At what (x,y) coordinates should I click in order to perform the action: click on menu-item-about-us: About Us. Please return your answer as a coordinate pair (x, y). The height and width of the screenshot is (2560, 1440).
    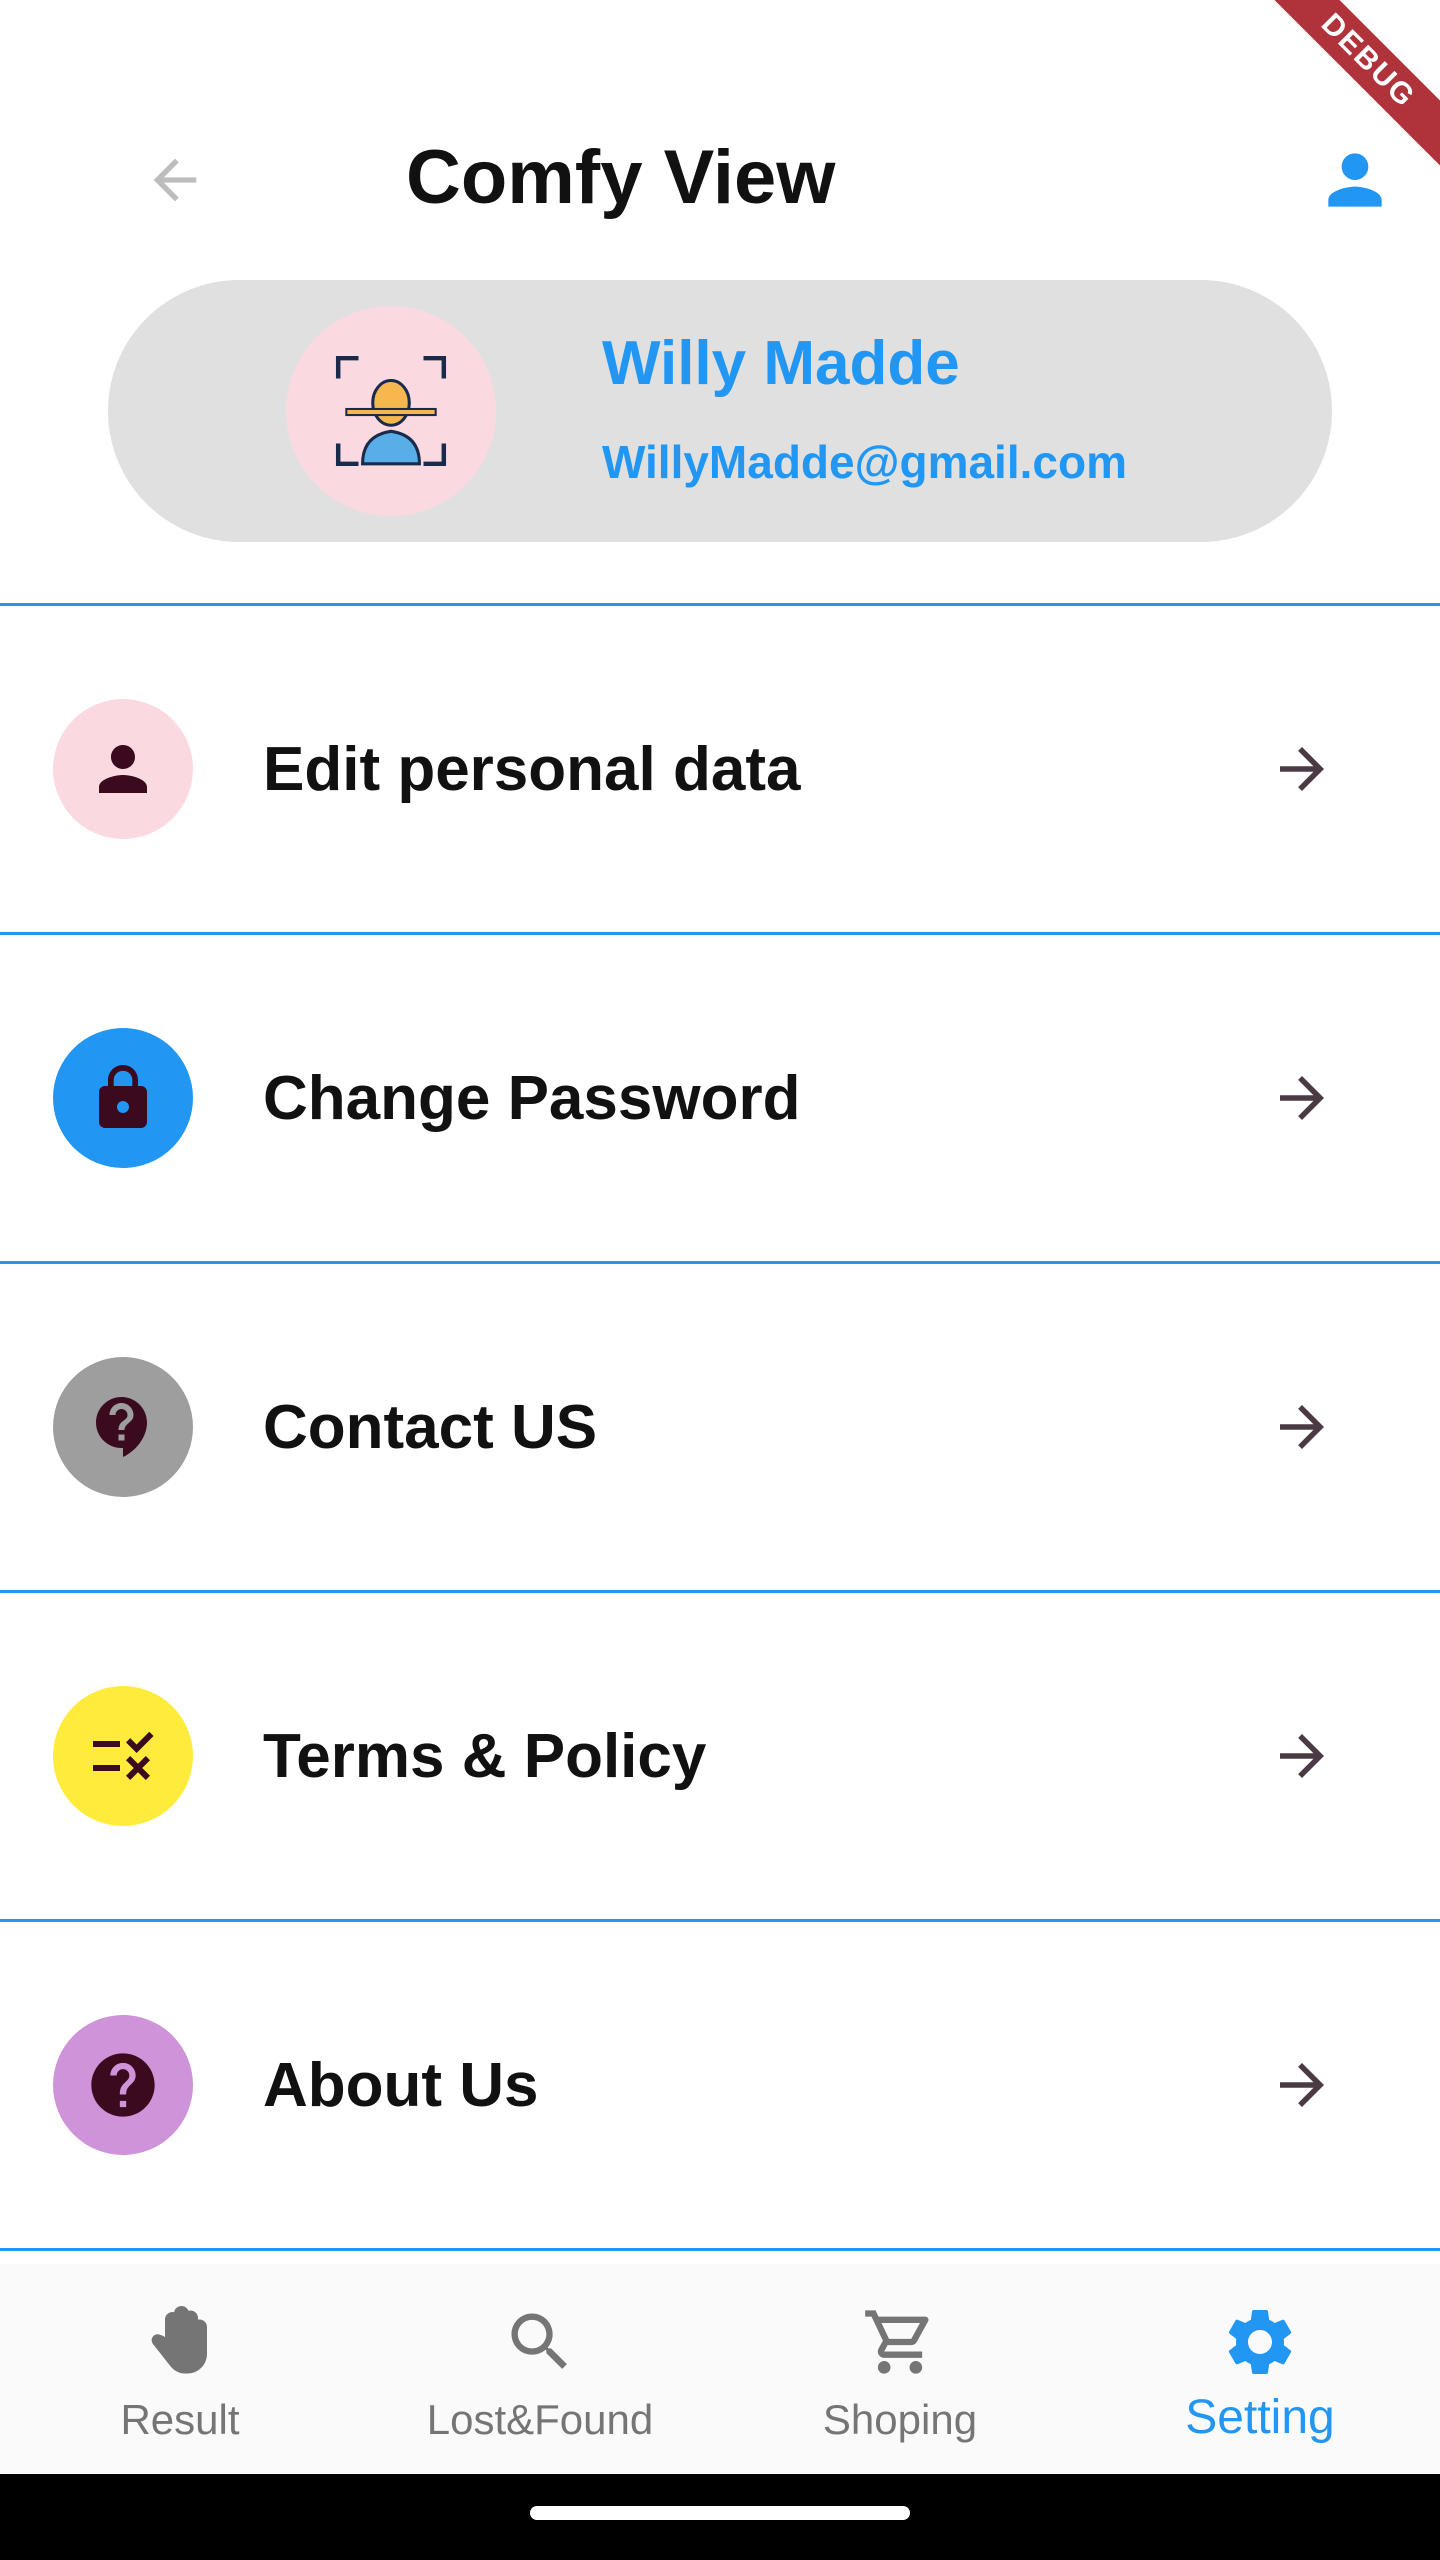
    Looking at the image, I should click on (720, 2085).